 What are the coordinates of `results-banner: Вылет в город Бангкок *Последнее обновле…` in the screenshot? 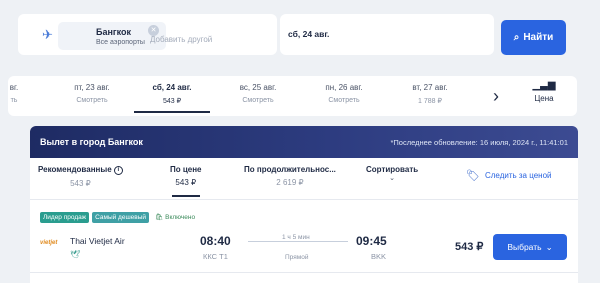 It's located at (304, 142).